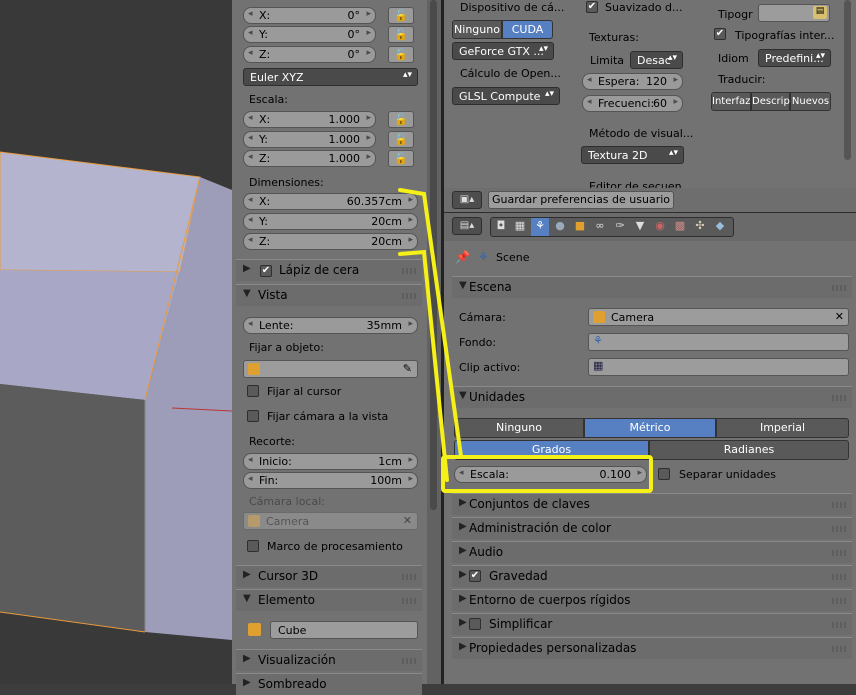 This screenshot has width=856, height=695. I want to click on highlight-annotation, so click(430, 335).